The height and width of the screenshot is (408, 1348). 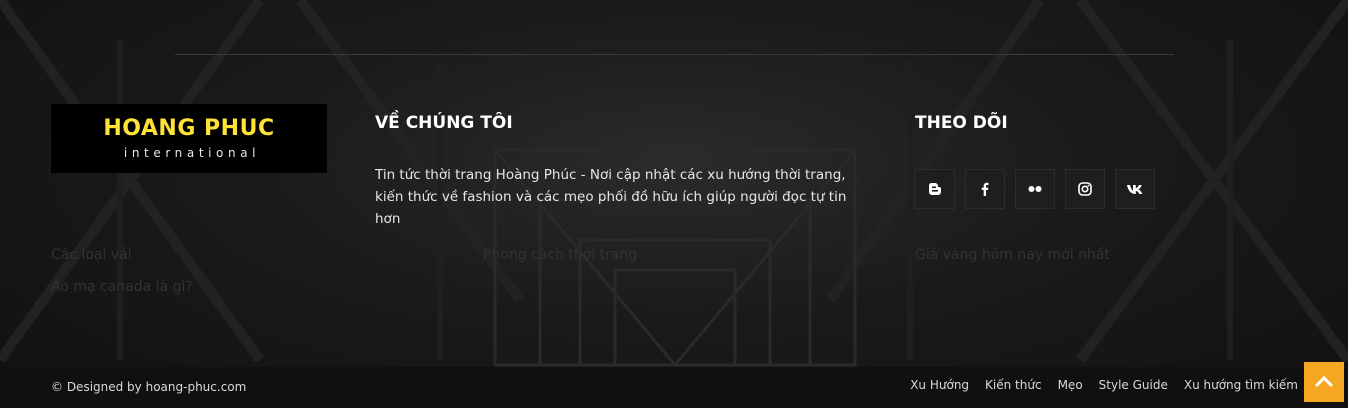 What do you see at coordinates (444, 123) in the screenshot?
I see `about-heading: VỀ CHÚNG TÔI` at bounding box center [444, 123].